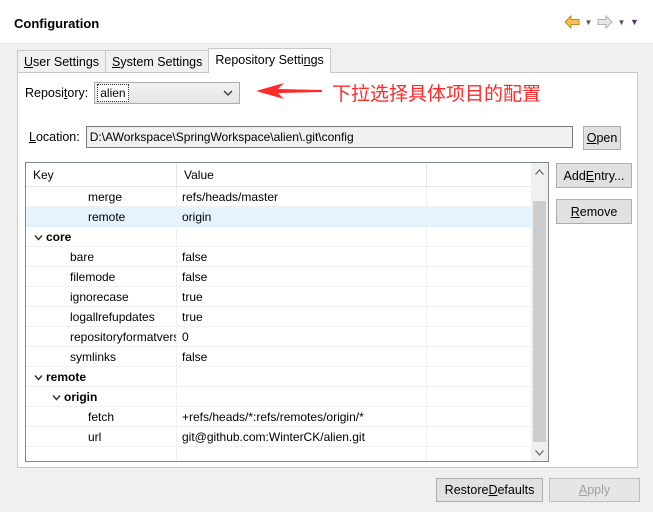  I want to click on table-row: url git@github.com:WinterCK/alien.git, so click(279, 437).